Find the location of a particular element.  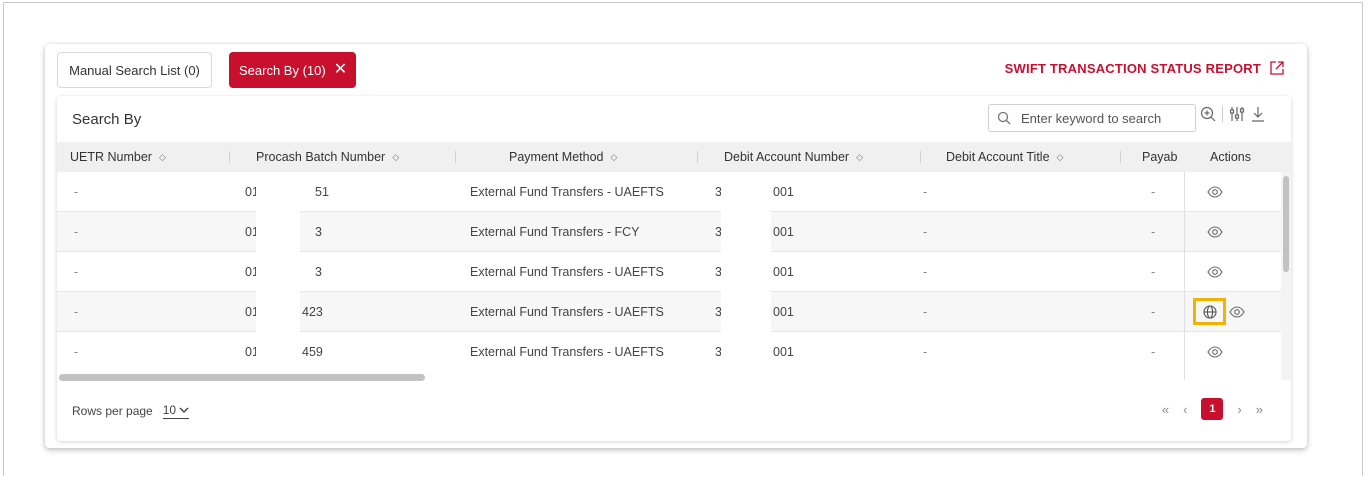

tab-search-by-label: Search By (10) is located at coordinates (282, 70).